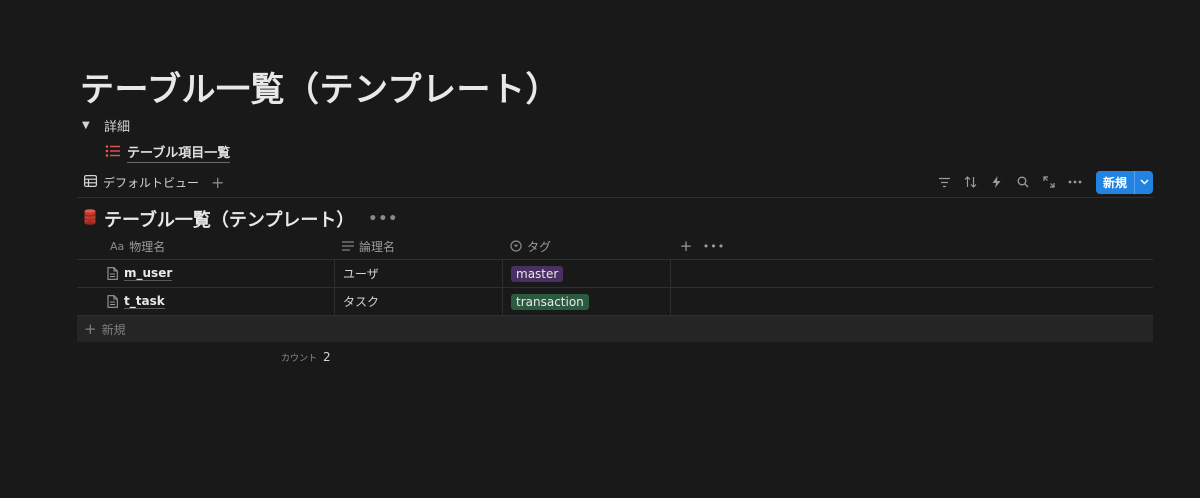 The width and height of the screenshot is (1200, 498). What do you see at coordinates (1143, 182) in the screenshot?
I see `chevron-down-icon` at bounding box center [1143, 182].